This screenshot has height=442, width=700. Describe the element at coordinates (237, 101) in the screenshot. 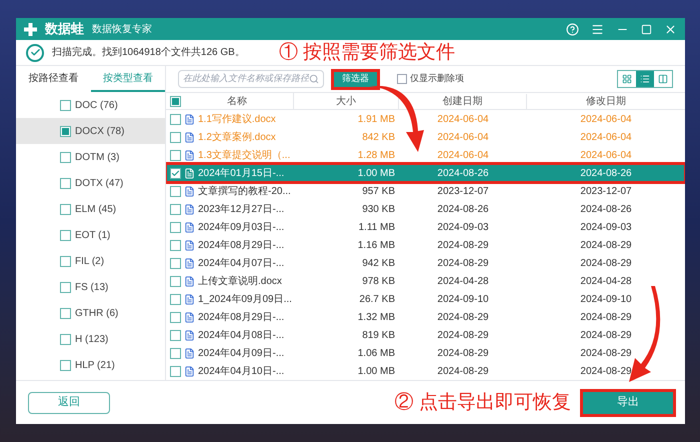

I see `column-header: 名称` at that location.